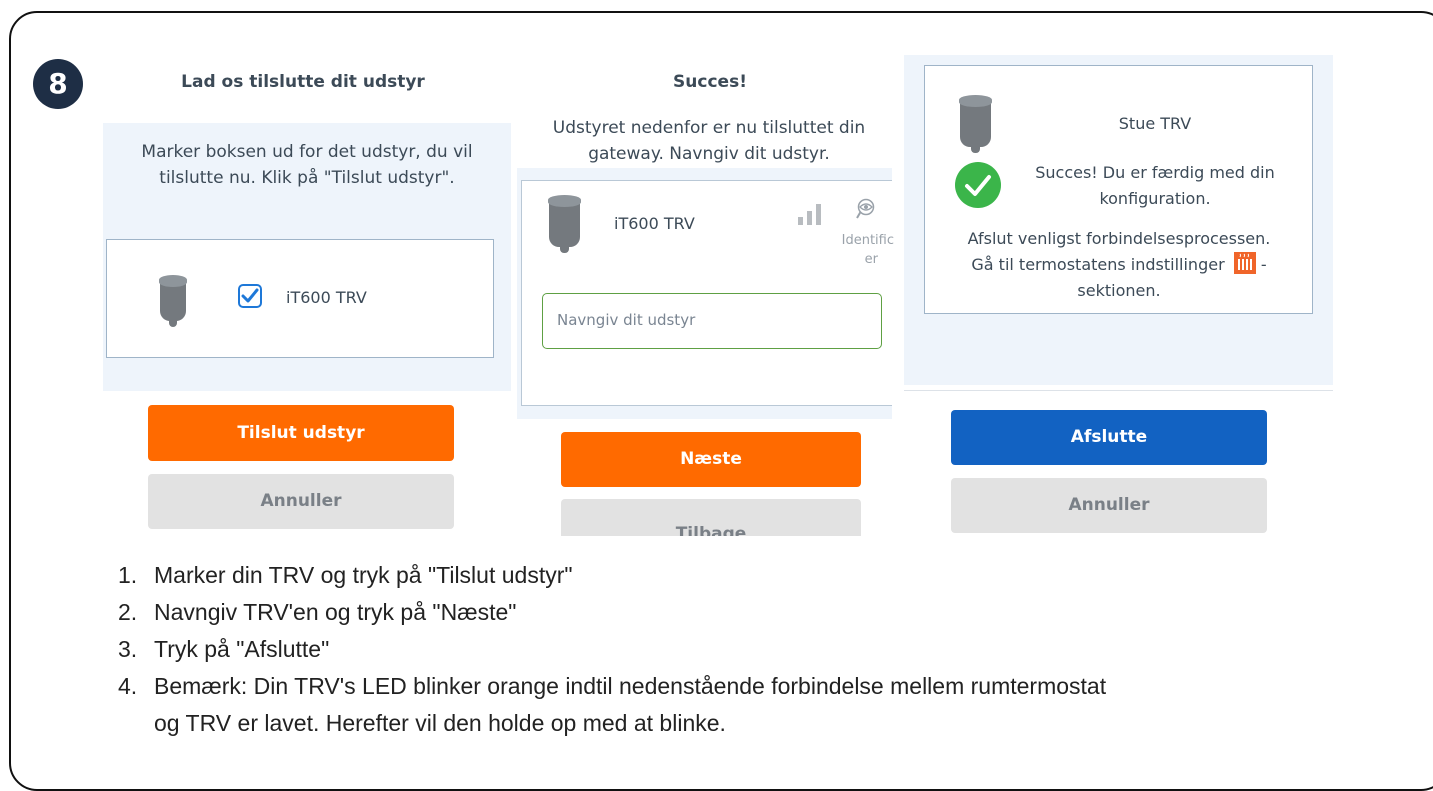 Image resolution: width=1433 pixels, height=791 pixels. I want to click on identify-label: Identific er, so click(863, 250).